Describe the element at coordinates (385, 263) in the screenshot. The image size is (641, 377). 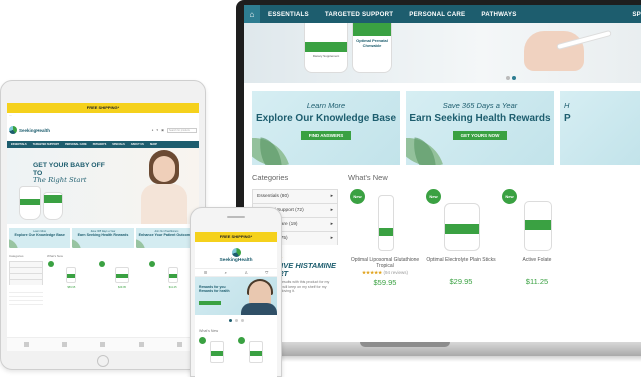
I see `product-name: Optimal Liposomal Glutathione Tropical` at that location.